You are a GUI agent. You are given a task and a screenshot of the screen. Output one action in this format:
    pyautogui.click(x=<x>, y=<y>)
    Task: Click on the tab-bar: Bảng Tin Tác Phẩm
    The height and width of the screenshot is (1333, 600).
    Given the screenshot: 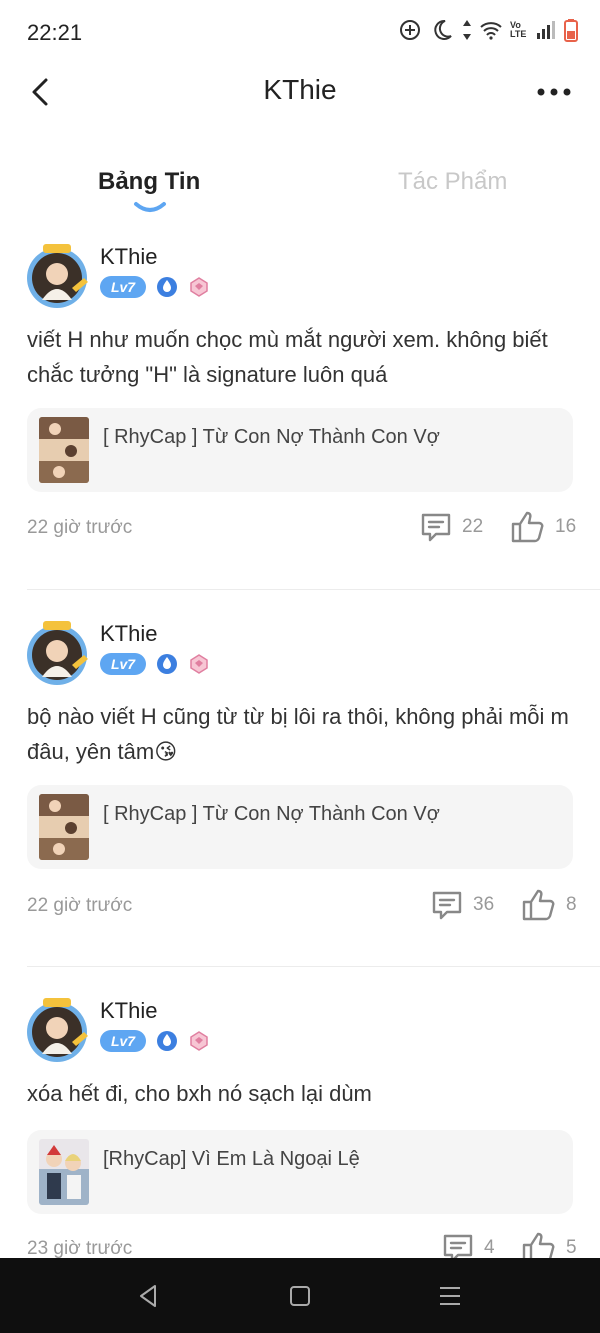 What is the action you would take?
    pyautogui.click(x=300, y=190)
    